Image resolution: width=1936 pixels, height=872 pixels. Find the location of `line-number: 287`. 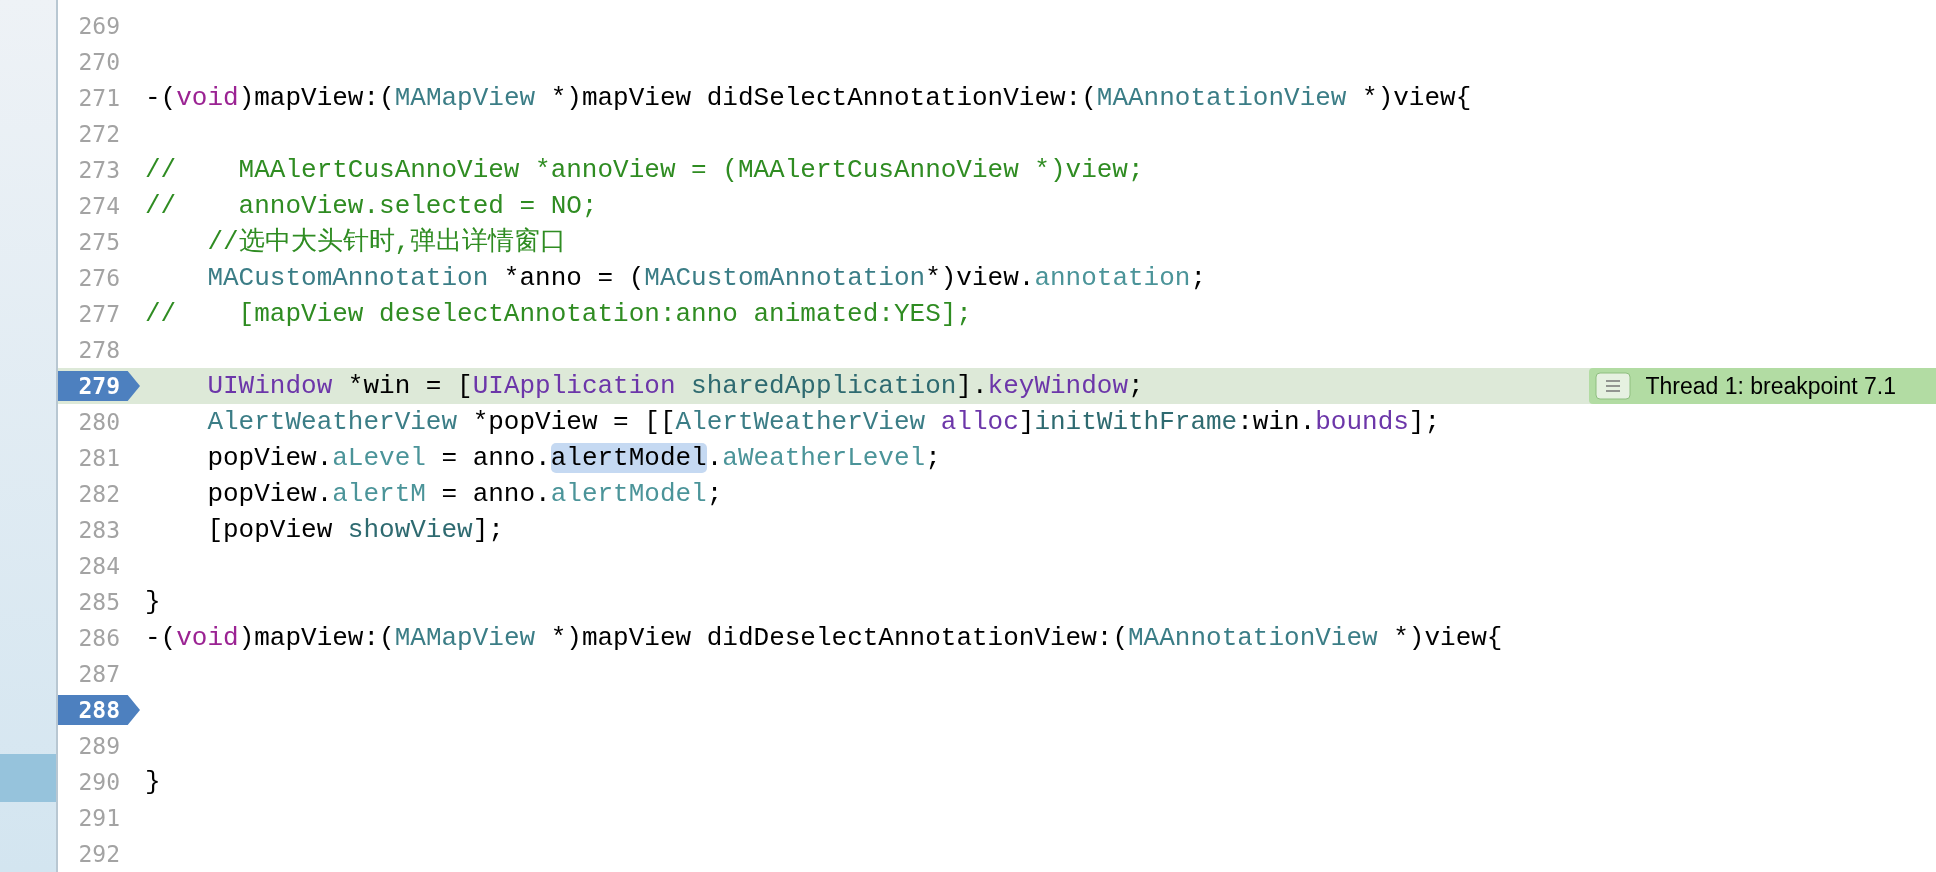

line-number: 287 is located at coordinates (98, 674).